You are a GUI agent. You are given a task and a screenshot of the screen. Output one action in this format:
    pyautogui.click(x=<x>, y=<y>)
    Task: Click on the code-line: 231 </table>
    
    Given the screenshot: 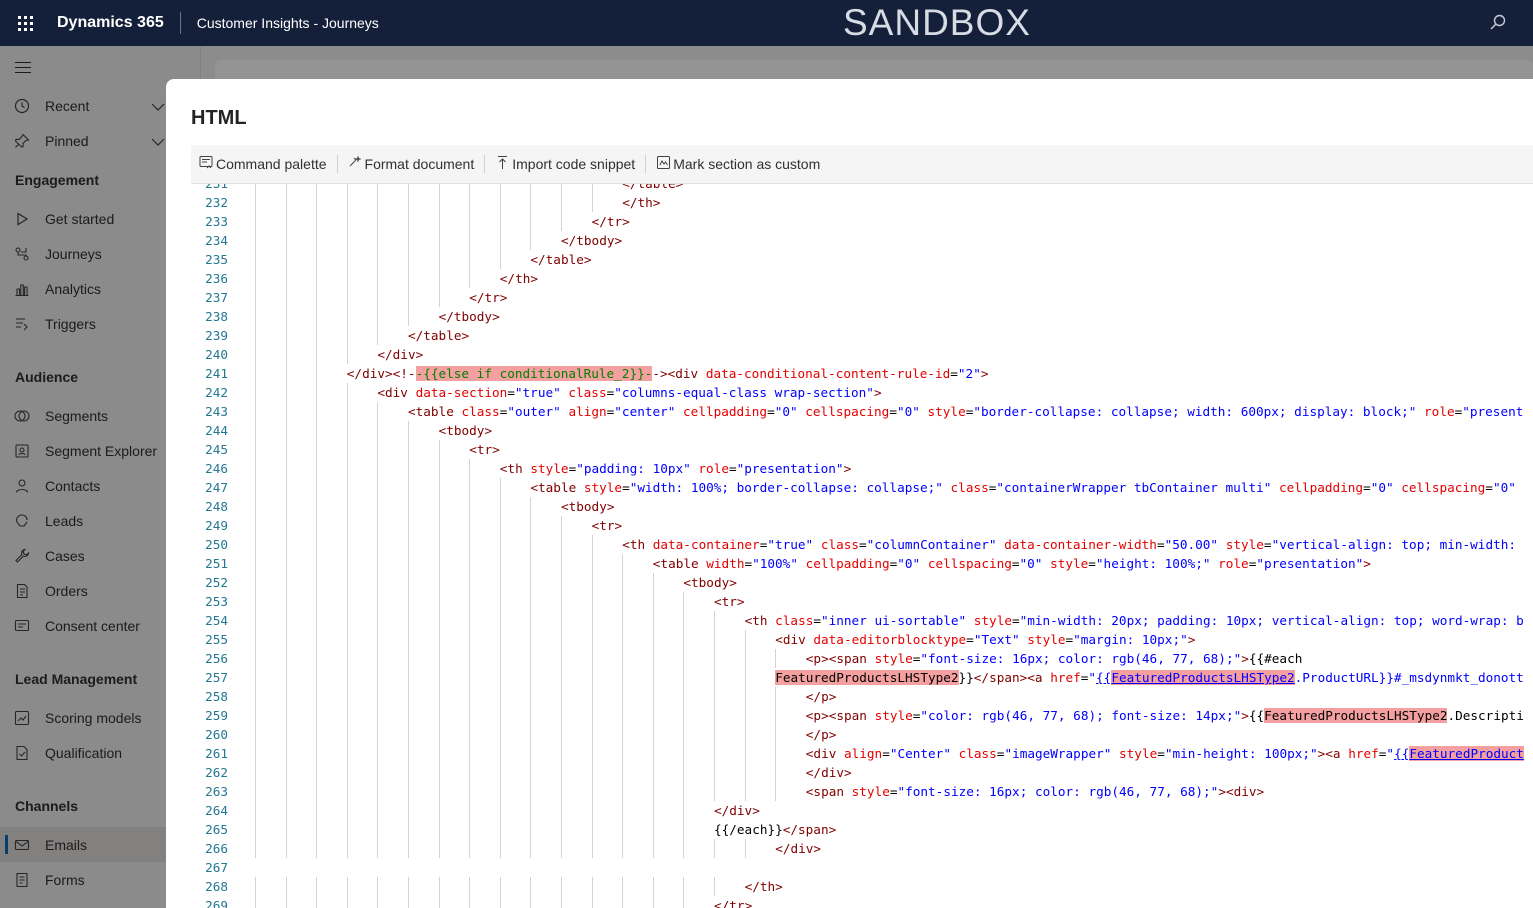 What is the action you would take?
    pyautogui.click(x=862, y=188)
    